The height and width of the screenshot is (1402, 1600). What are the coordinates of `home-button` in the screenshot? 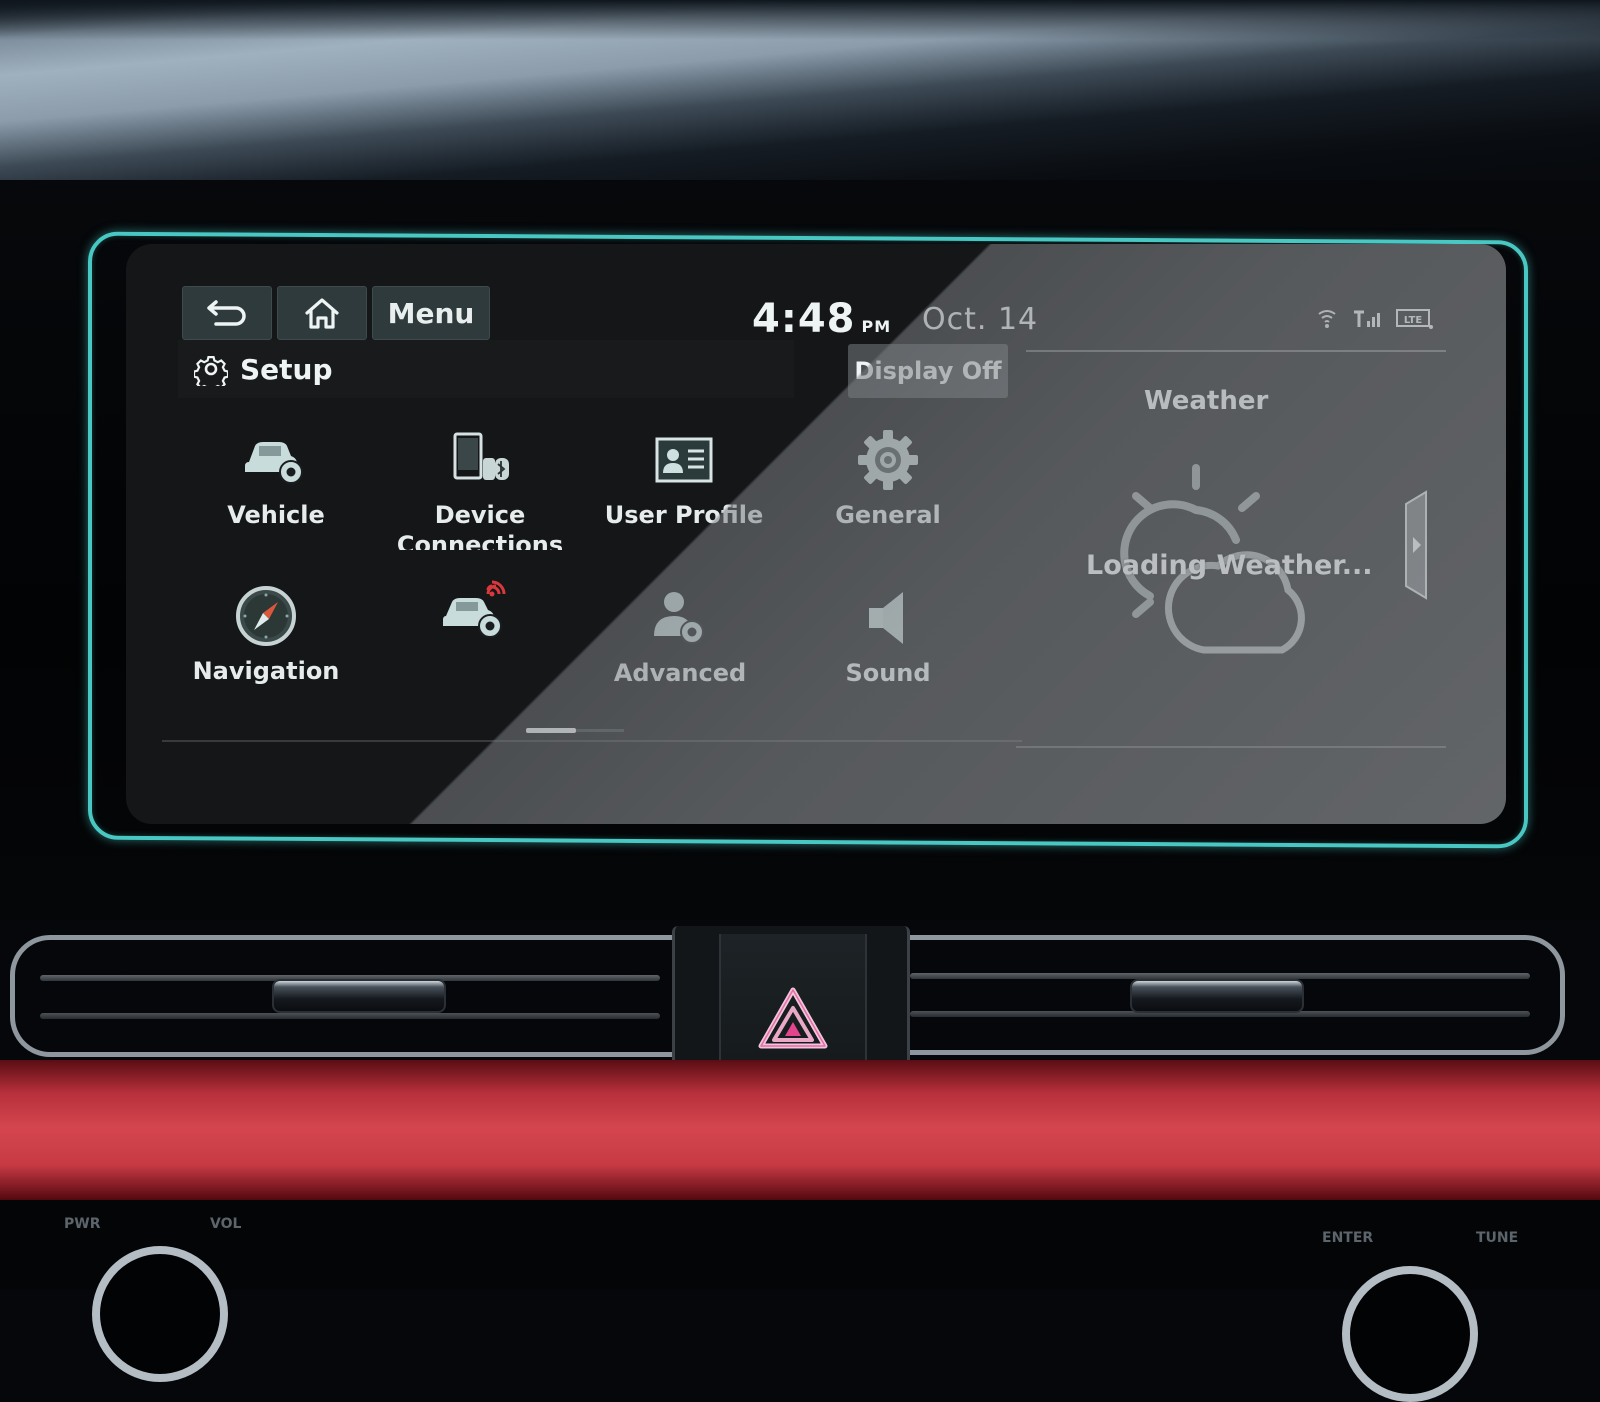 It's located at (322, 313).